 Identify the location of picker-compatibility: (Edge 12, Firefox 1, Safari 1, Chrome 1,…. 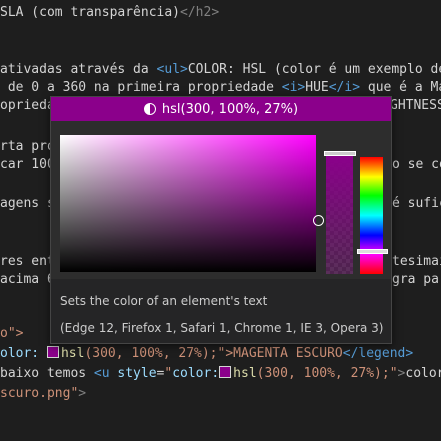
(222, 328).